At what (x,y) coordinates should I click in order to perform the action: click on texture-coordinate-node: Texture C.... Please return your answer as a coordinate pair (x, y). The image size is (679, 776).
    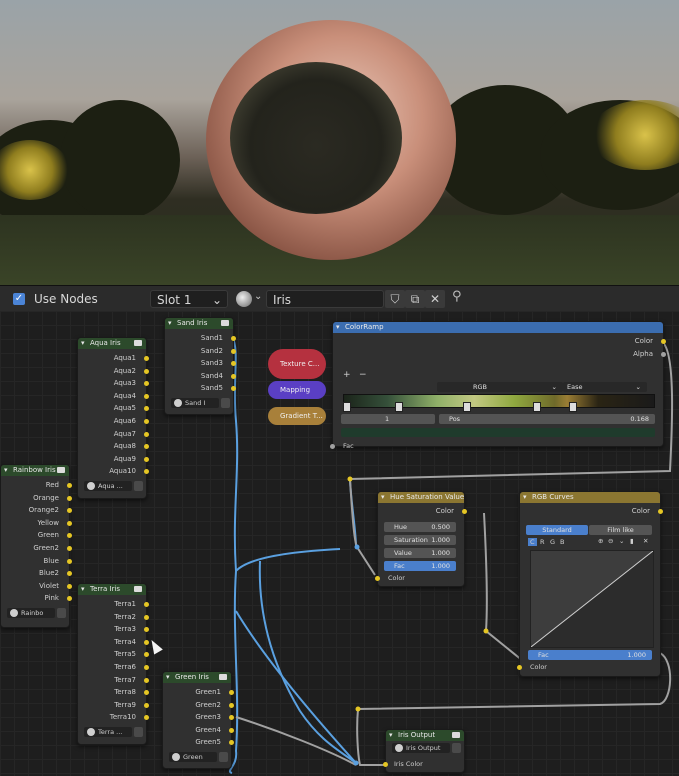
    Looking at the image, I should click on (297, 364).